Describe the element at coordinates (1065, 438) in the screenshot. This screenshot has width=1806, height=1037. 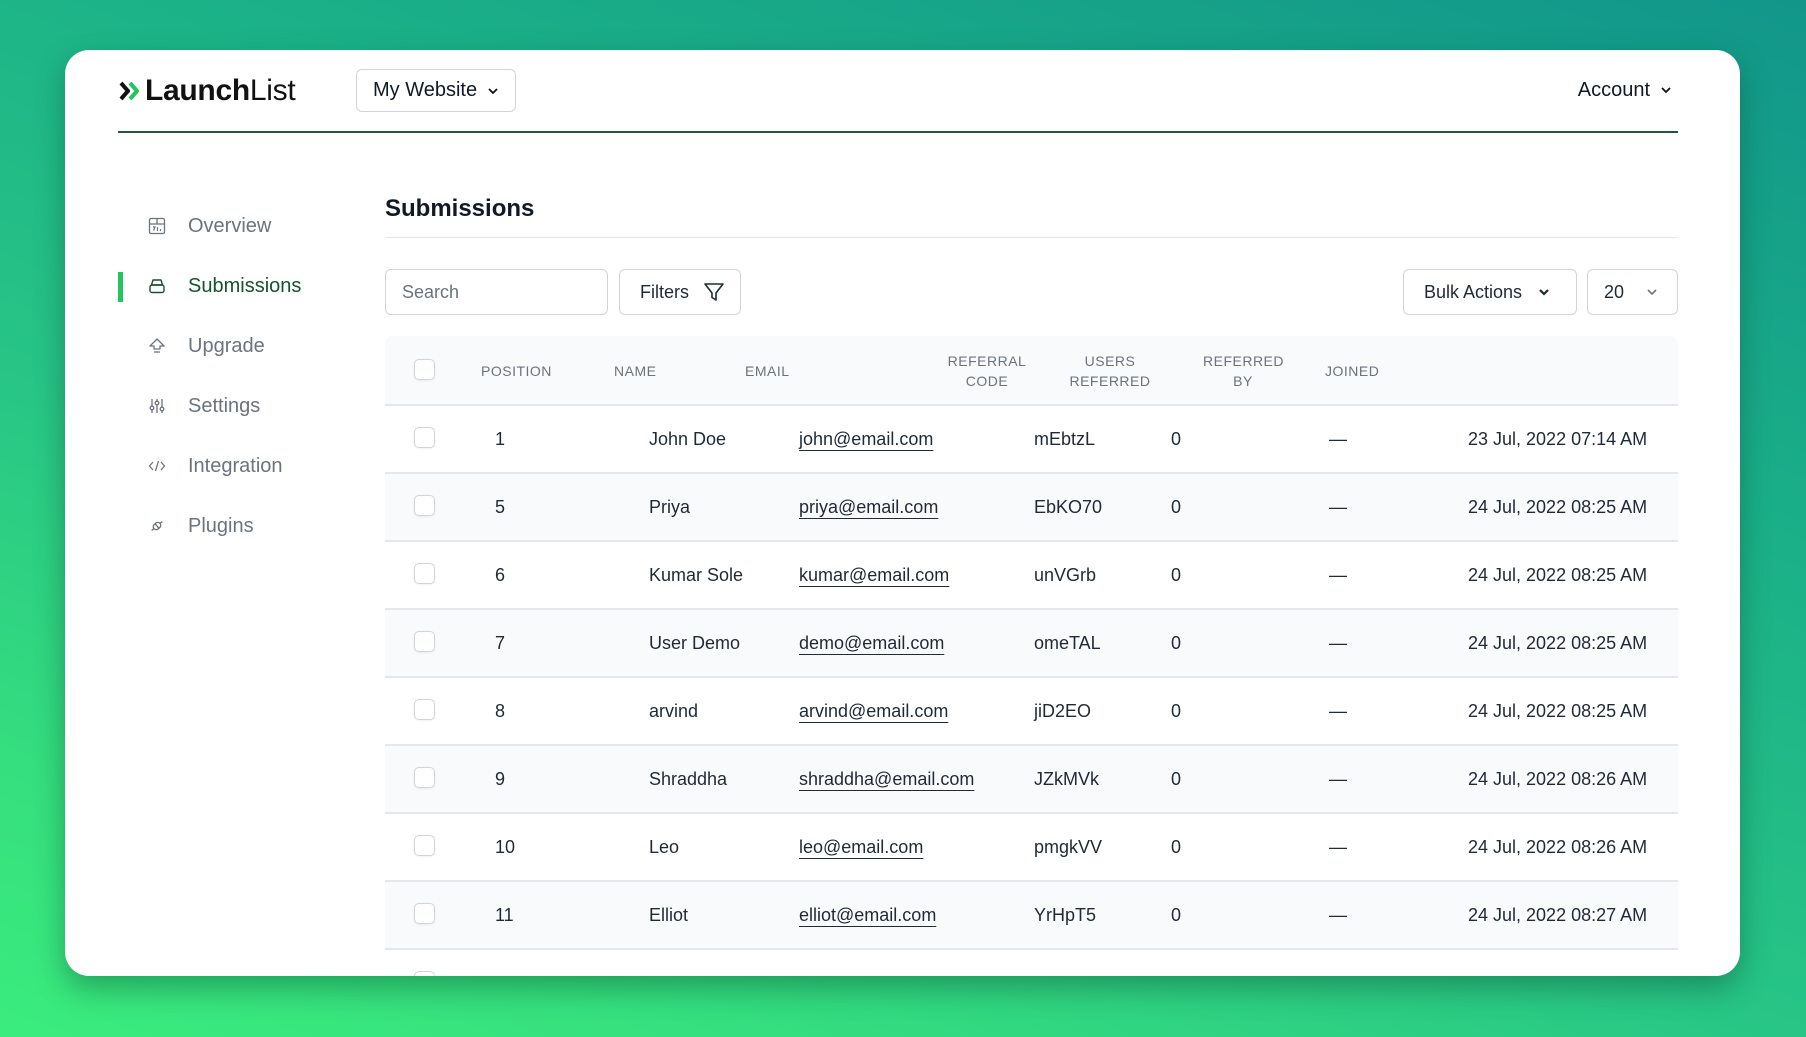
I see `referral-code-cell: mEbtzL` at that location.